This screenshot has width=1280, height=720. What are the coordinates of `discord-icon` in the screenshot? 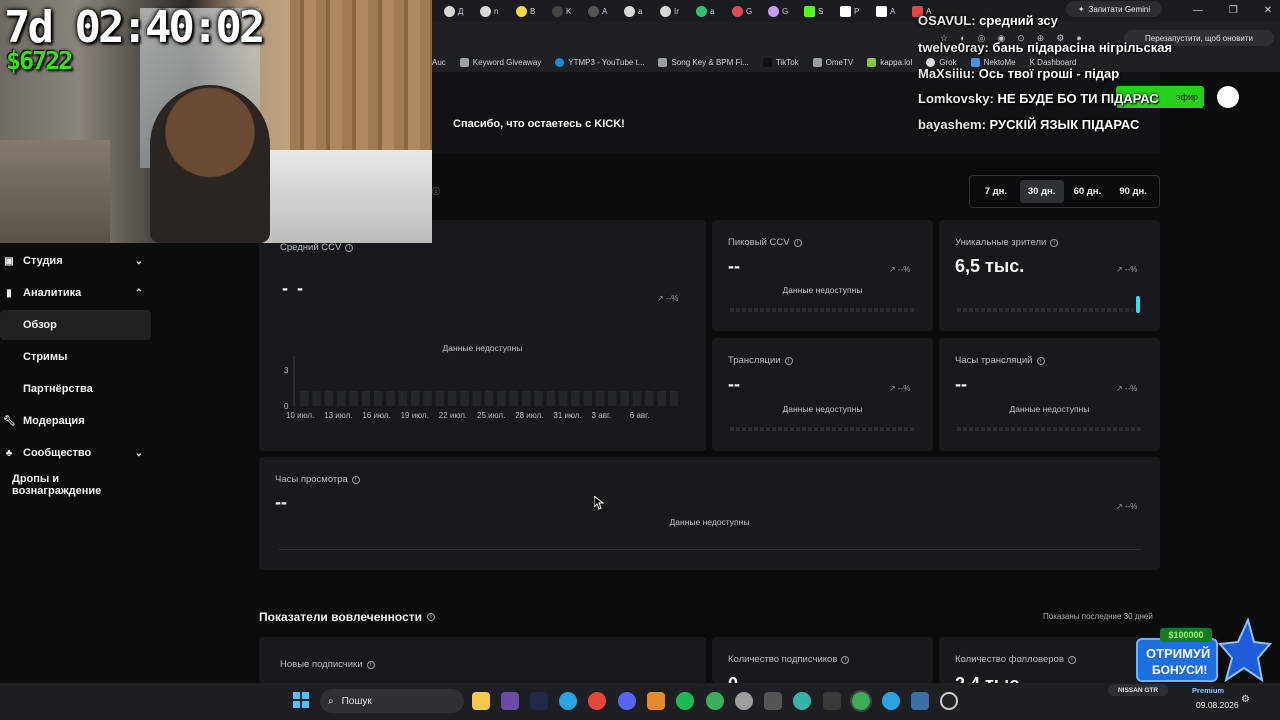 It's located at (627, 701).